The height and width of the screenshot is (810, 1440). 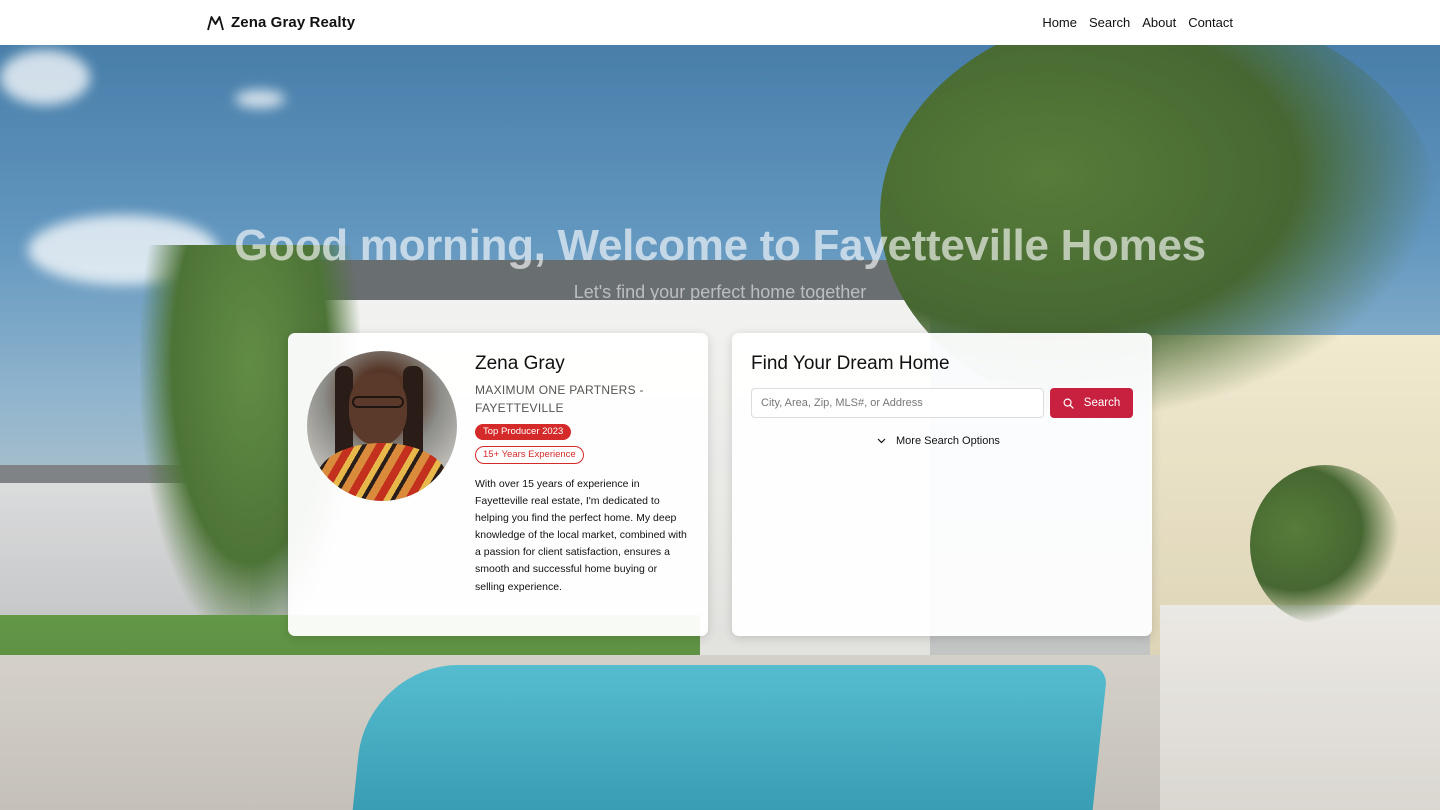 What do you see at coordinates (720, 292) in the screenshot?
I see `hero-subtitle: Let's find your perfect home together` at bounding box center [720, 292].